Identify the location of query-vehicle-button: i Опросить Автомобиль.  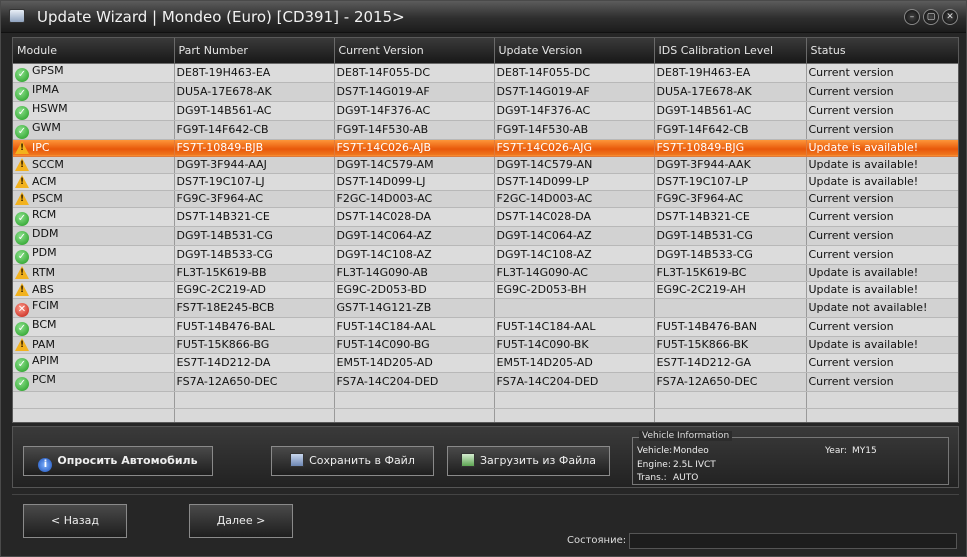
(118, 461).